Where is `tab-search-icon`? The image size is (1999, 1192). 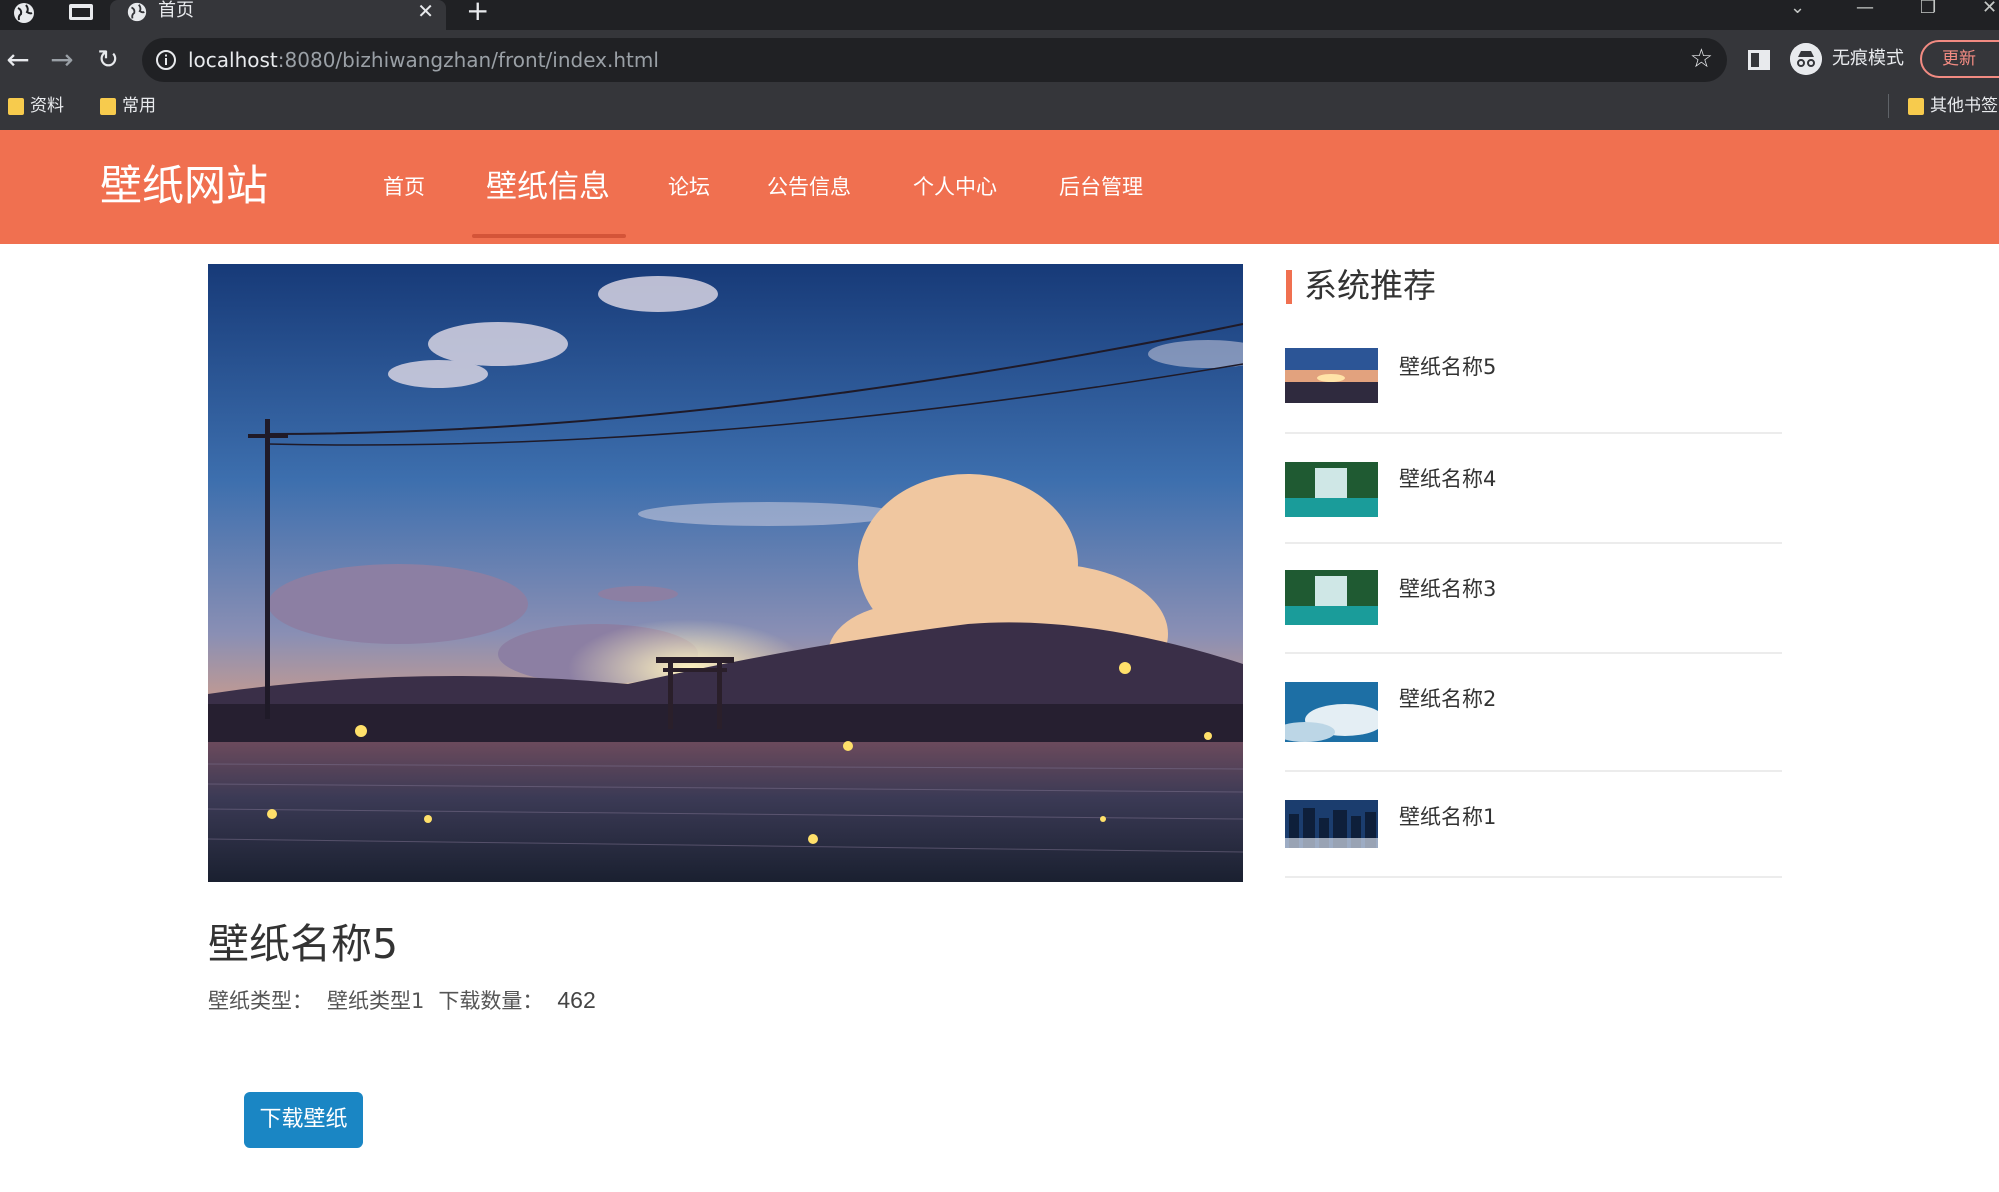
tab-search-icon is located at coordinates (81, 12).